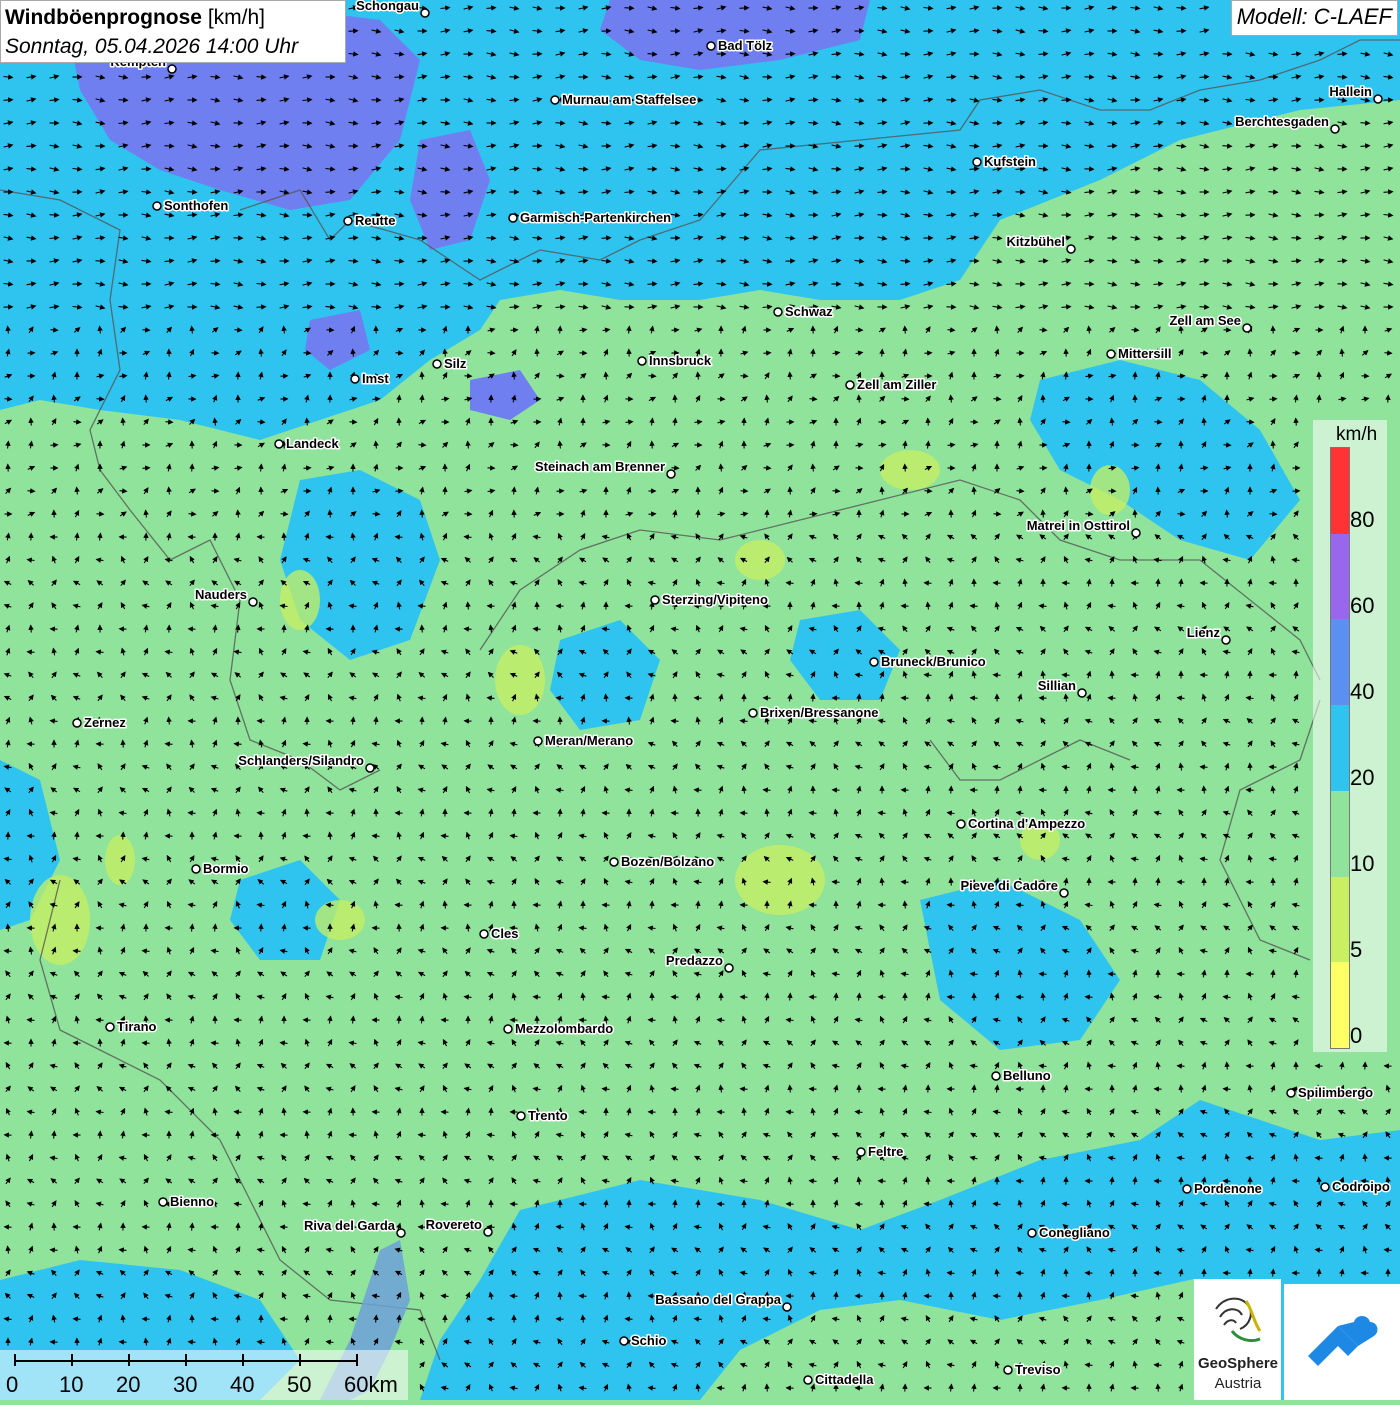 This screenshot has height=1405, width=1400. Describe the element at coordinates (590, 217) in the screenshot. I see `city-marker: Garmisch-Partenkirchen` at that location.